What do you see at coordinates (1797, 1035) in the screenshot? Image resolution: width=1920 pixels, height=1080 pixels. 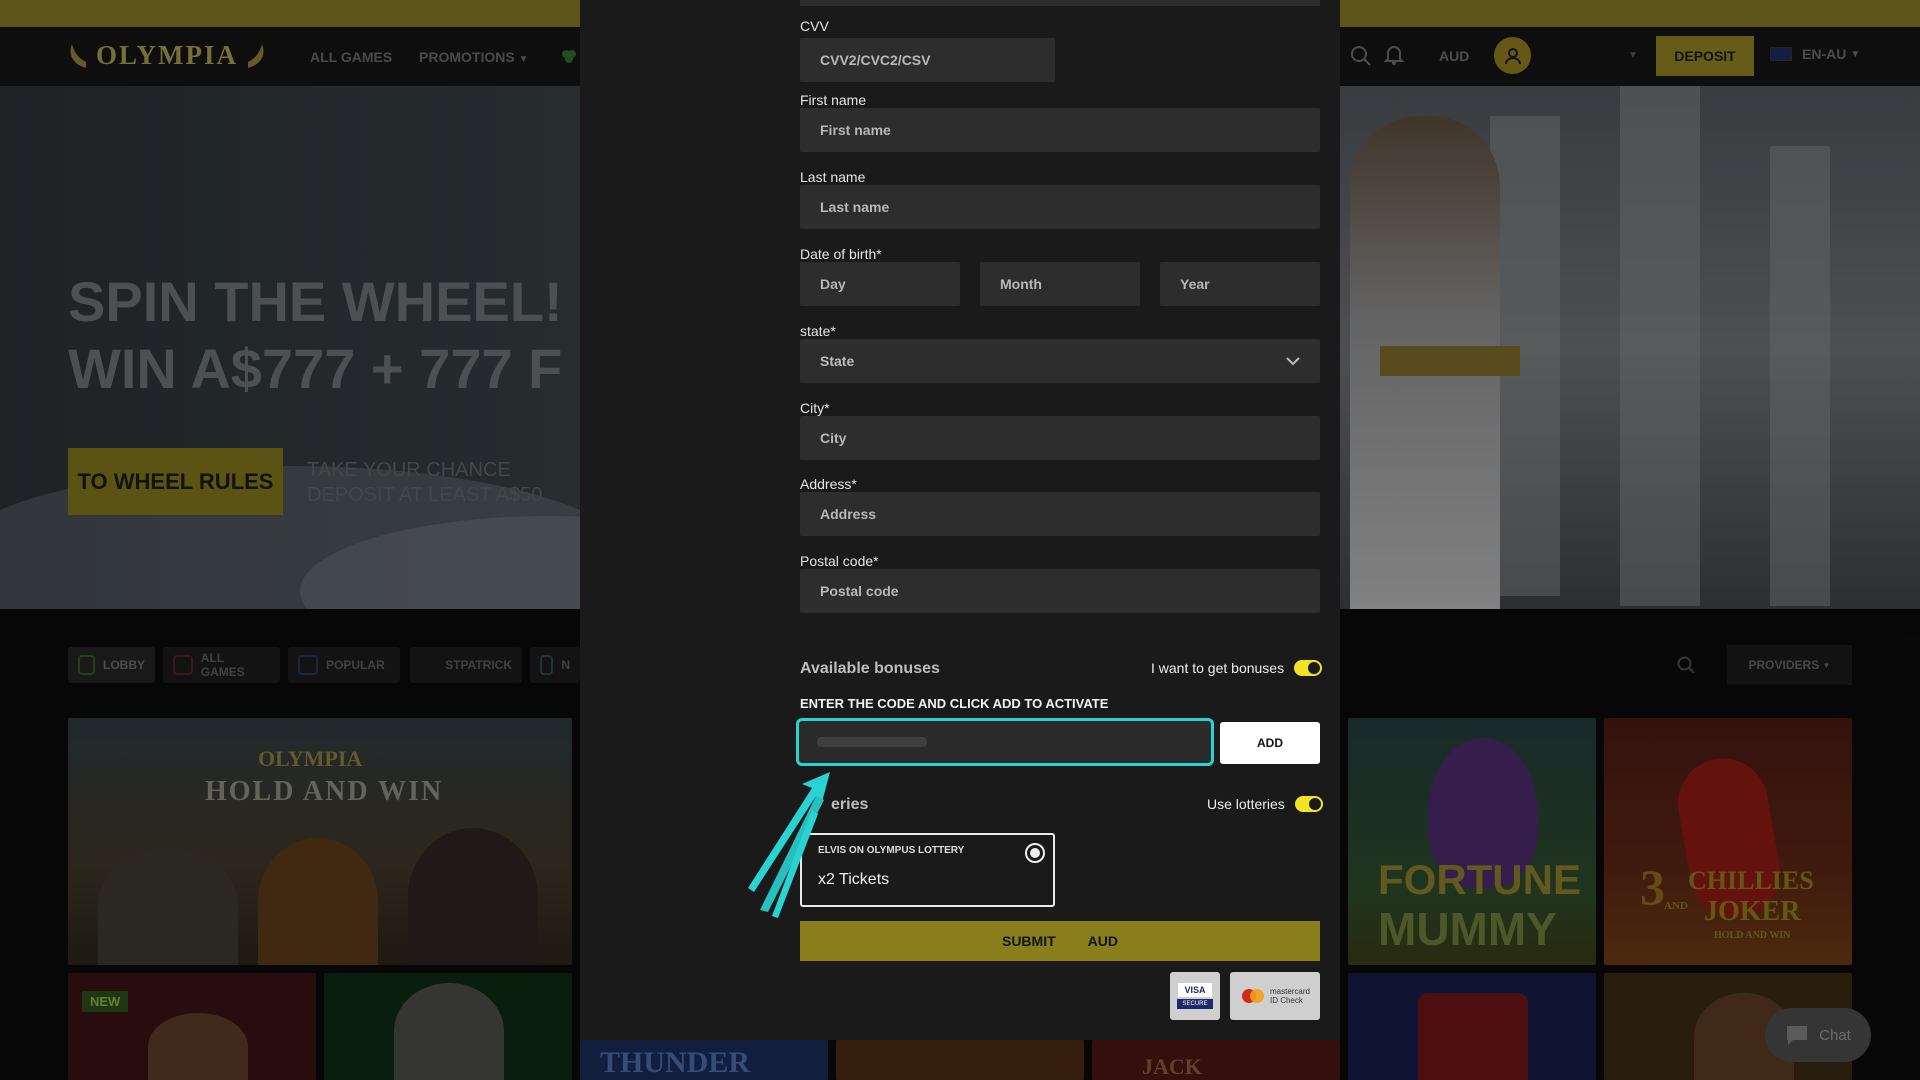 I see `chat-bubble-icon` at bounding box center [1797, 1035].